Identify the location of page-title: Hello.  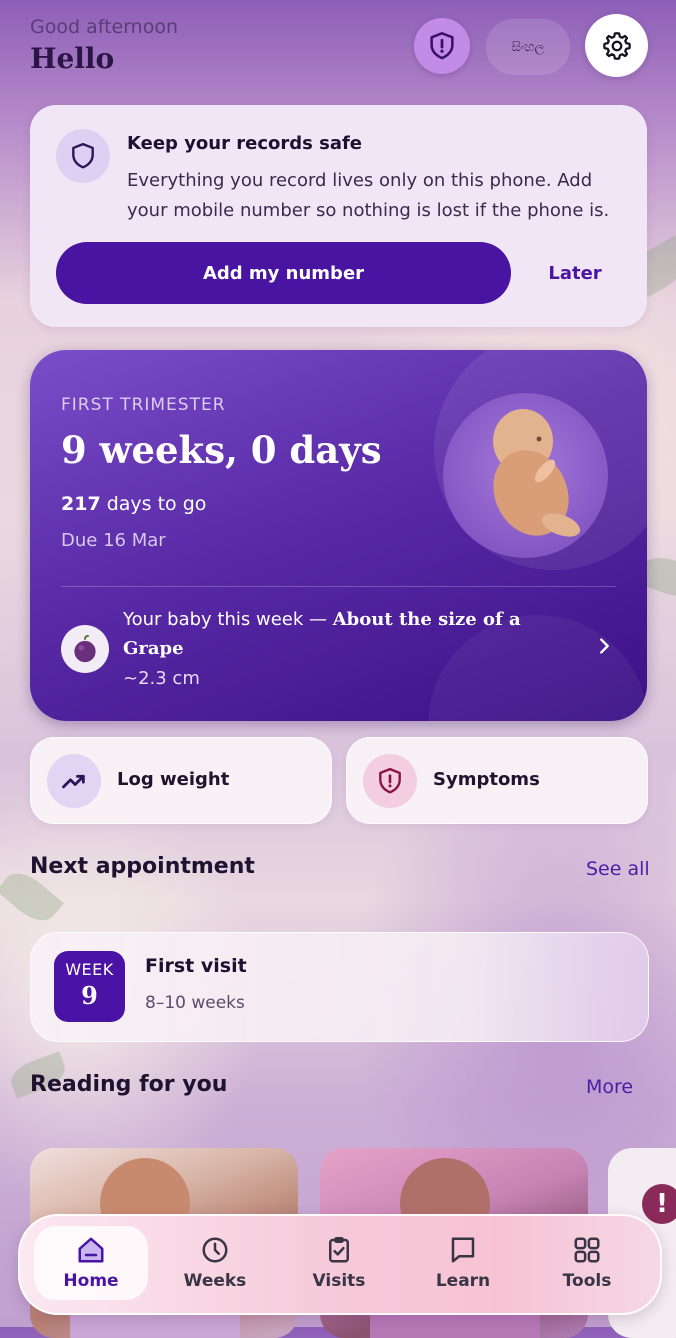
(72, 58).